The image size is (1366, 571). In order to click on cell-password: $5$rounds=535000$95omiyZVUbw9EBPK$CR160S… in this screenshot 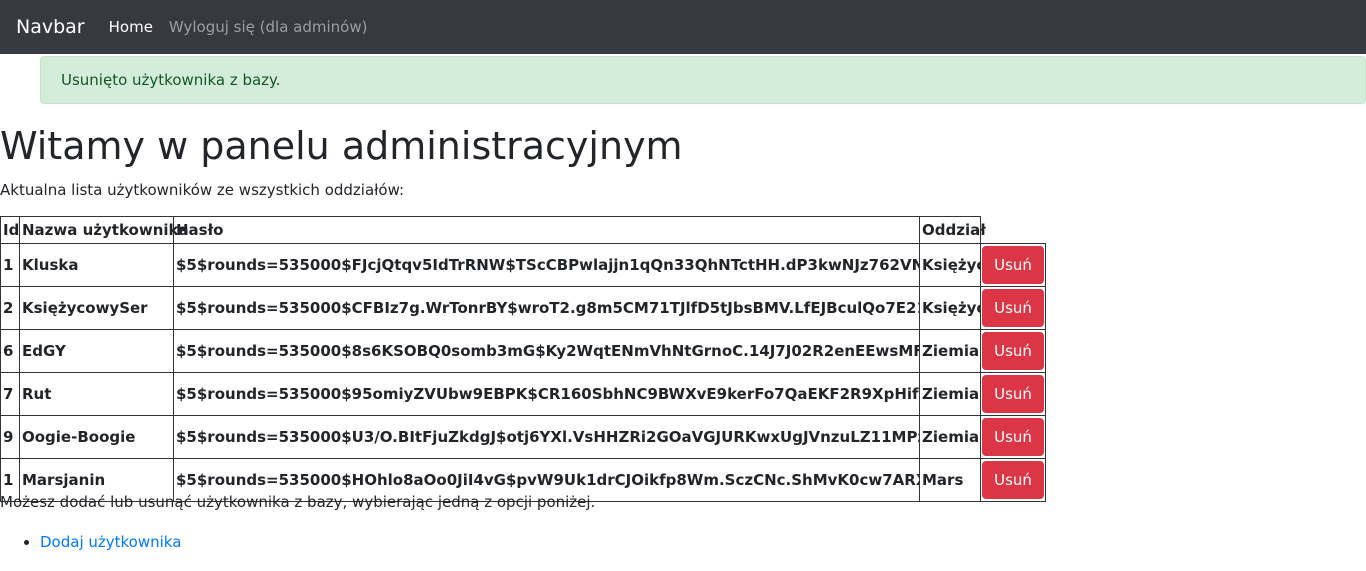, I will do `click(546, 394)`.